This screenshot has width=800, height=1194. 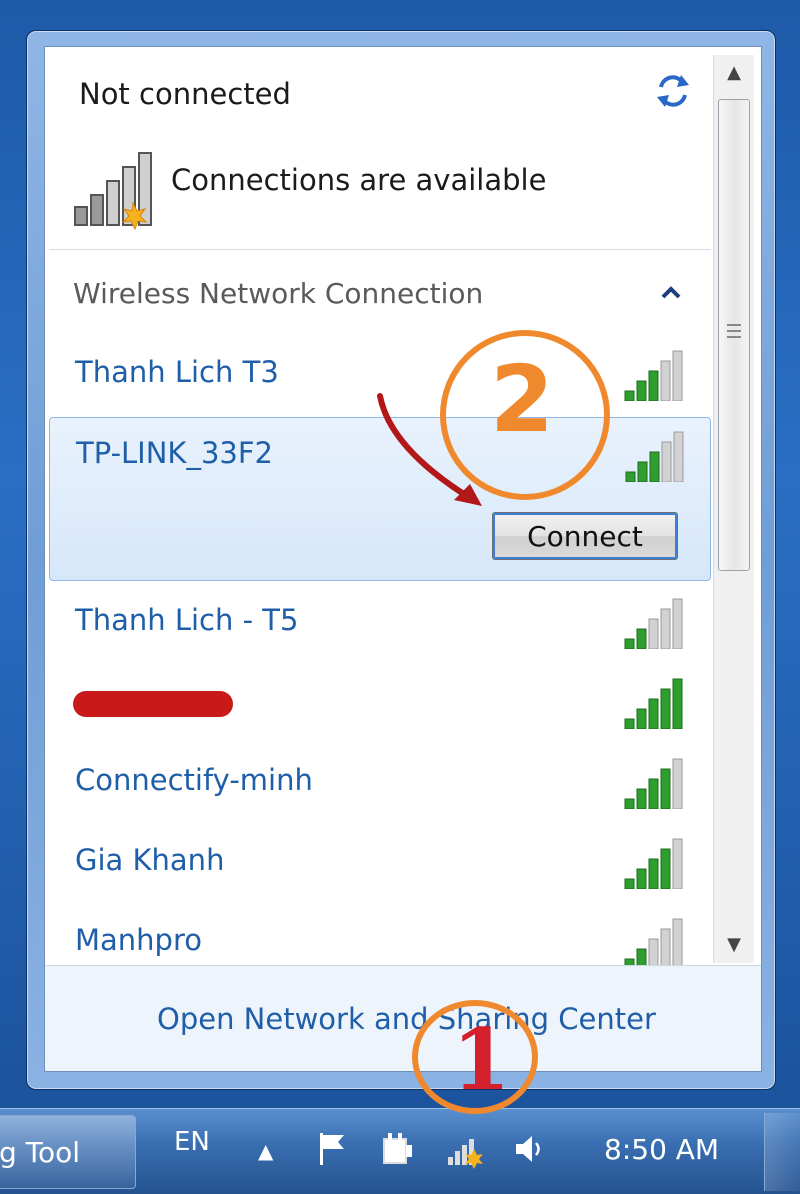 I want to click on scroll-up-icon: ▲, so click(x=734, y=73).